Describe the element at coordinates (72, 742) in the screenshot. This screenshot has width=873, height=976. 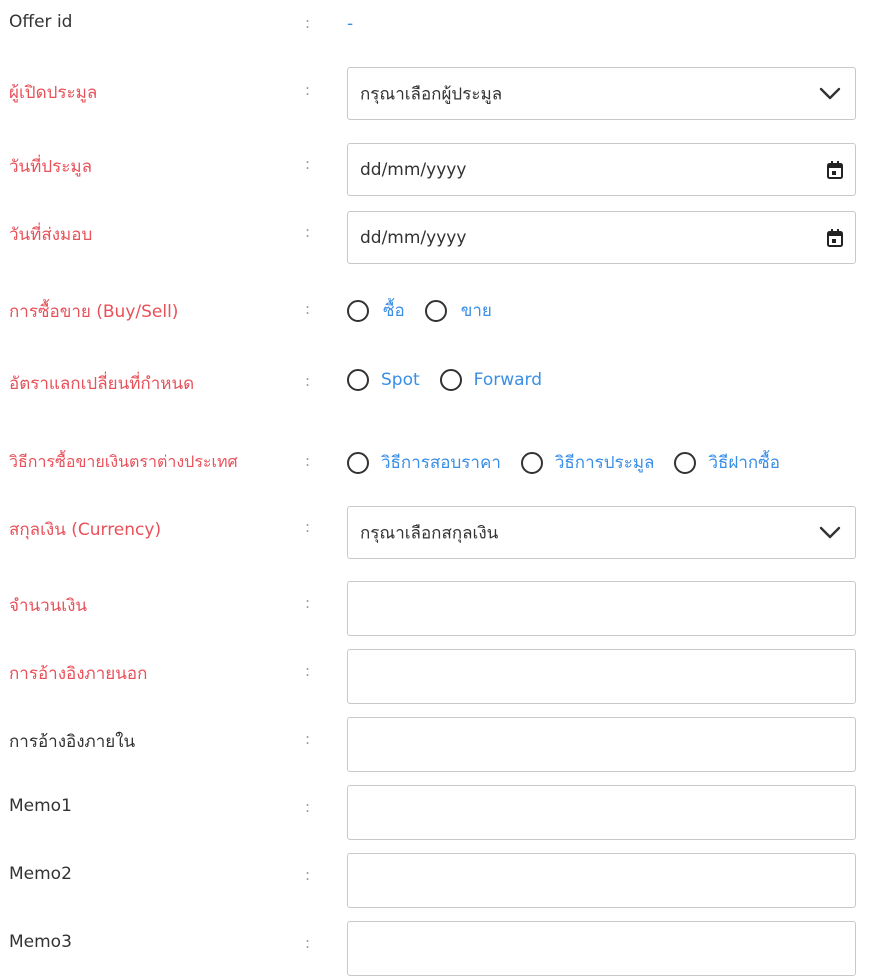
I see `internal-ref-label: การอ้างอิงภายใน` at that location.